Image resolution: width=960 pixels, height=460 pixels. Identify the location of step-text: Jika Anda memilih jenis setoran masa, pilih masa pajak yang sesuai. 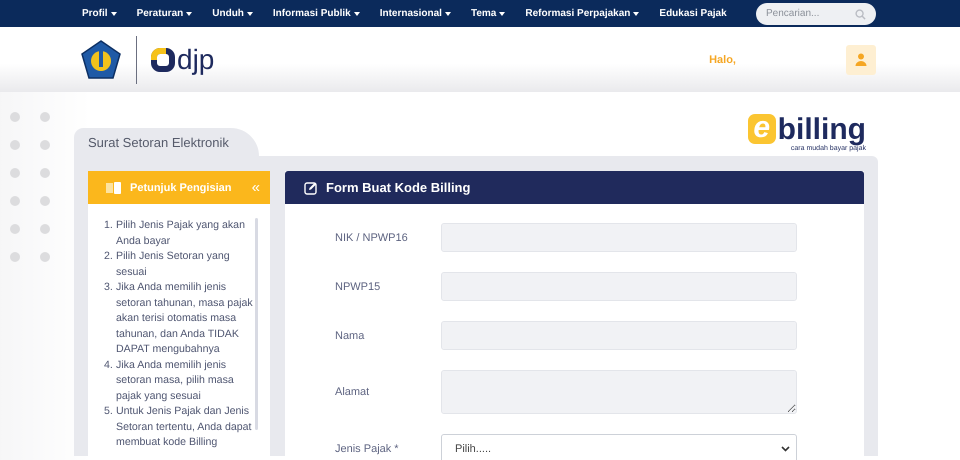
(175, 381).